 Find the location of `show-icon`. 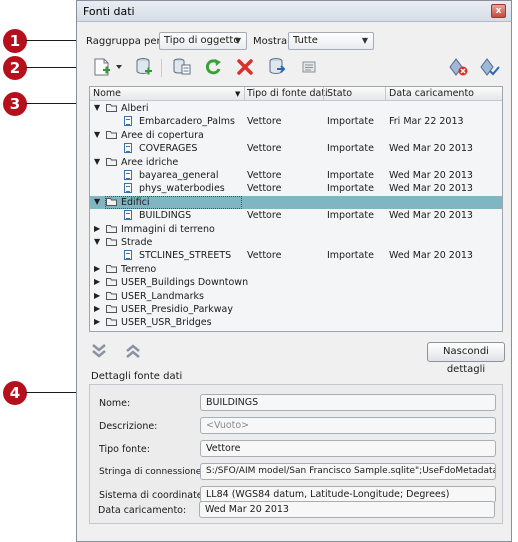

show-icon is located at coordinates (490, 67).